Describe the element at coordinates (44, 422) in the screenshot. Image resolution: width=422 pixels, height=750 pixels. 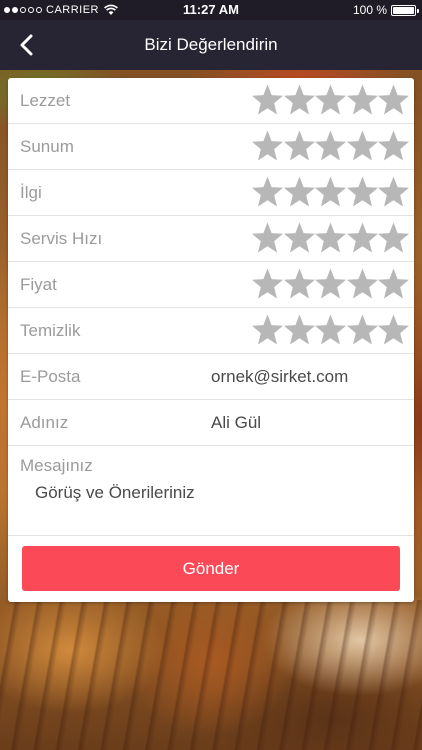
I see `name-label: Adınız` at that location.